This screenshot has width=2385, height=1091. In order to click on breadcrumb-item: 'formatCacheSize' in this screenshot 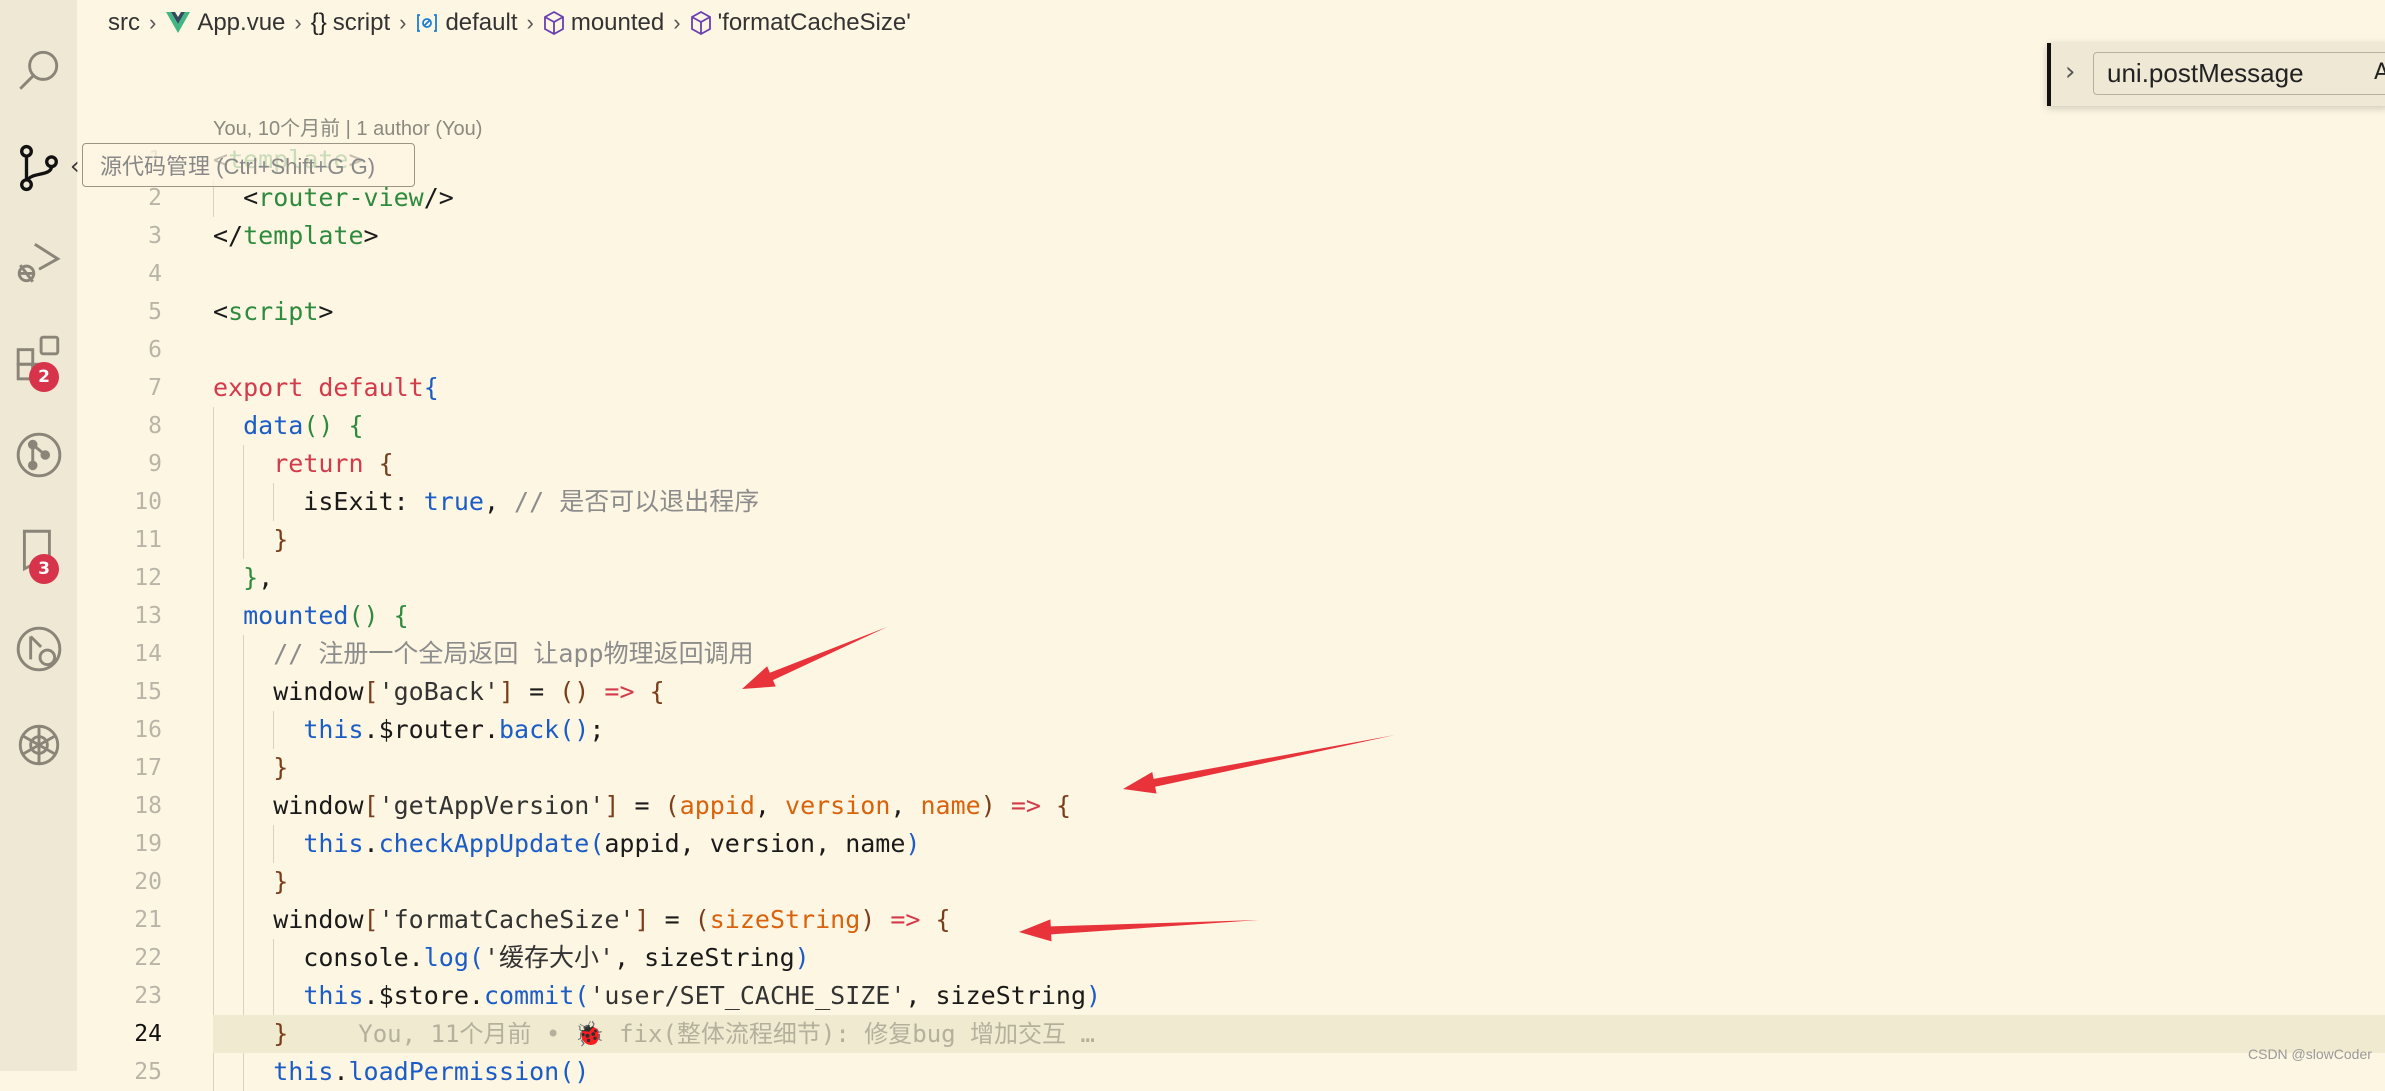, I will do `click(814, 23)`.